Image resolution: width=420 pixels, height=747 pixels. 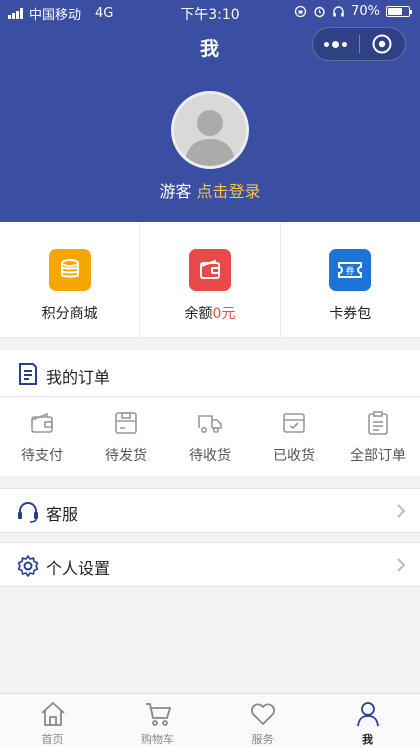 I want to click on gear-icon, so click(x=28, y=566).